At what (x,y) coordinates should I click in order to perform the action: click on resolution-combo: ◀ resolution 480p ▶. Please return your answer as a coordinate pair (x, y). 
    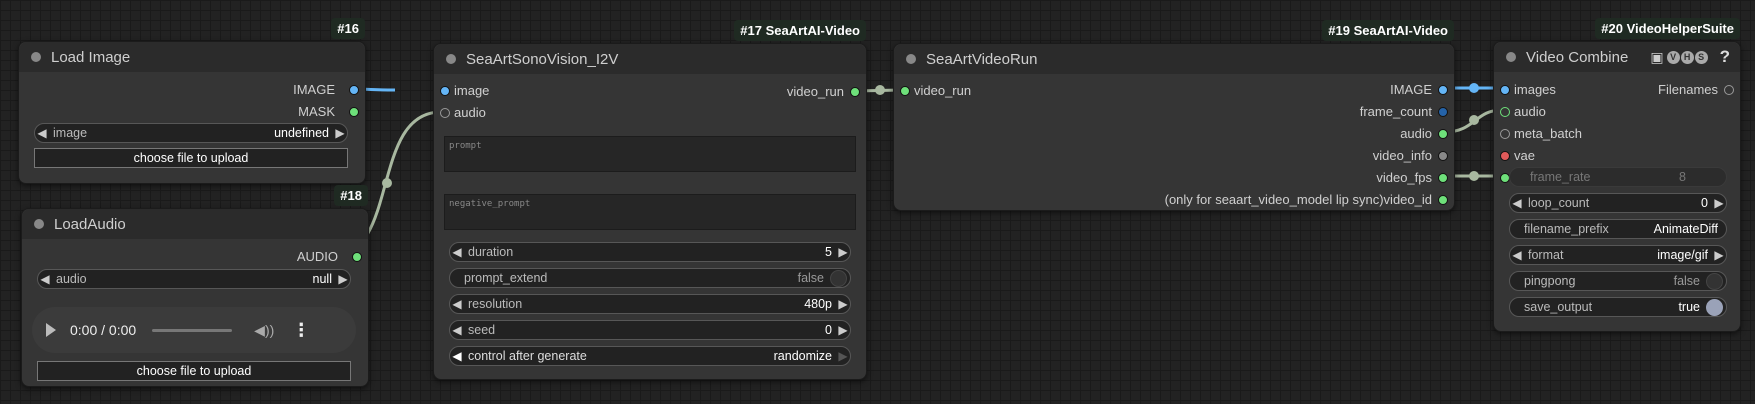
    Looking at the image, I should click on (650, 304).